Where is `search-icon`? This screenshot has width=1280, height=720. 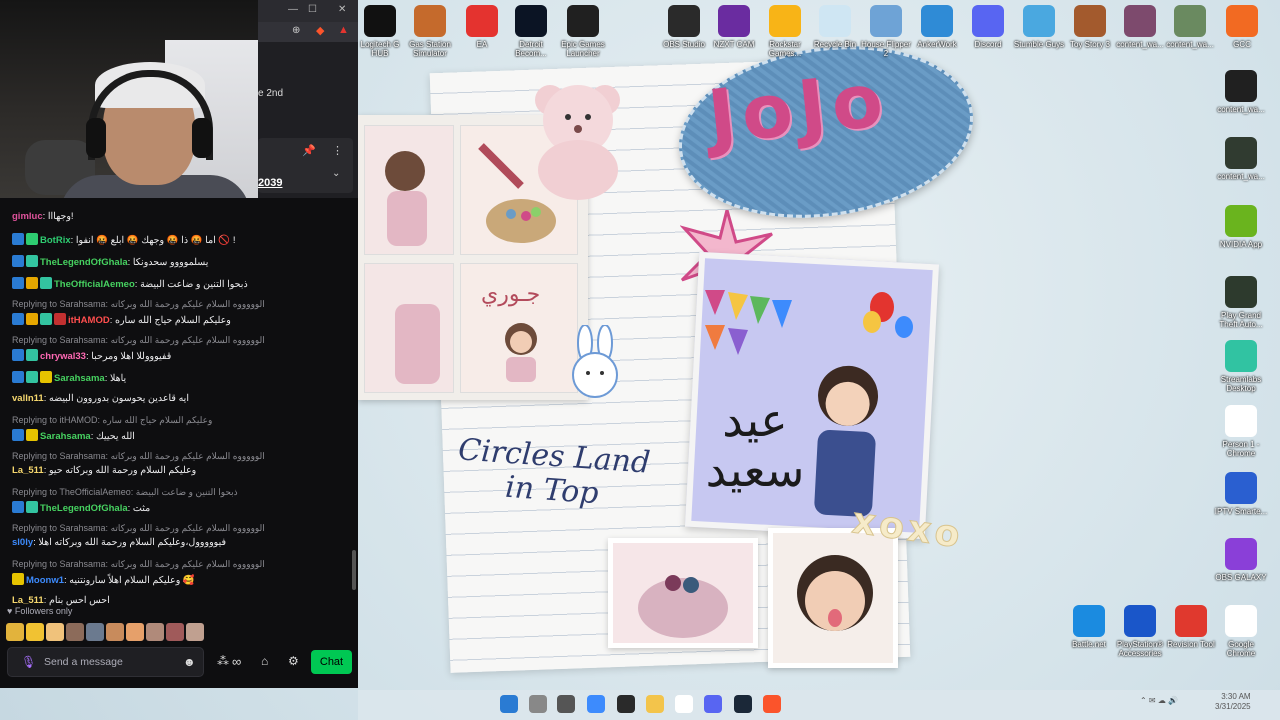
search-icon is located at coordinates (538, 704).